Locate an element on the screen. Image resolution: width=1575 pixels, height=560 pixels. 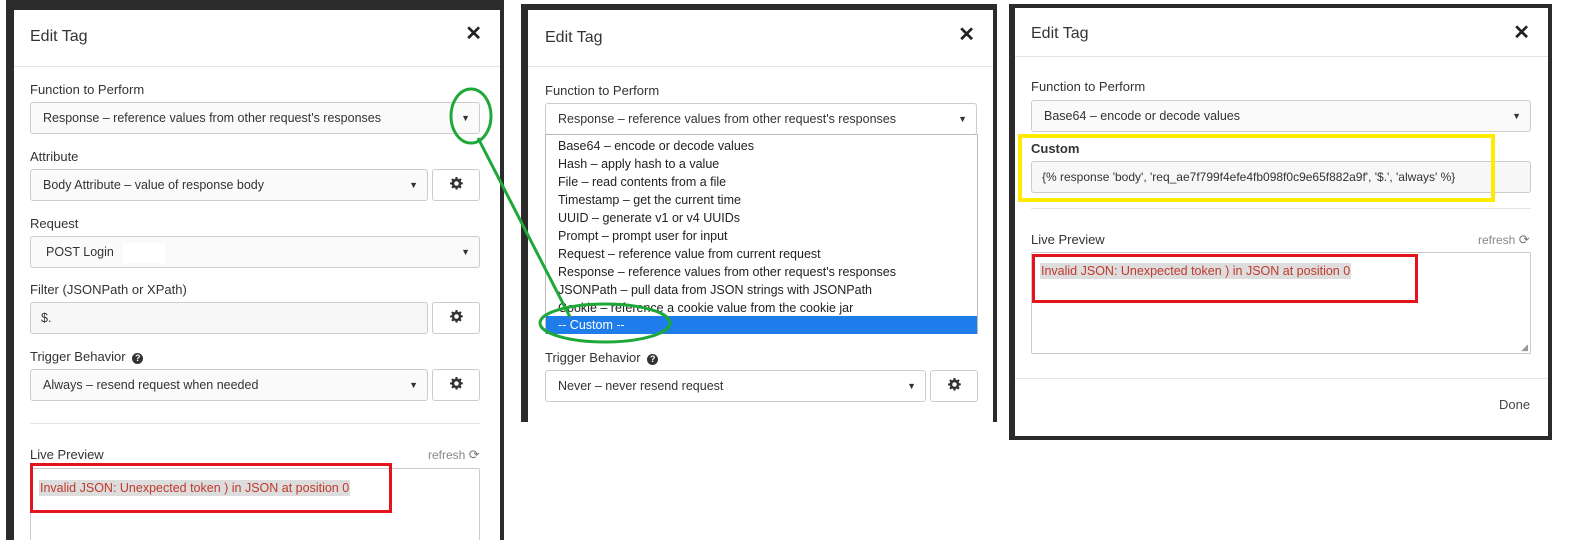
filter-input: $. is located at coordinates (229, 318).